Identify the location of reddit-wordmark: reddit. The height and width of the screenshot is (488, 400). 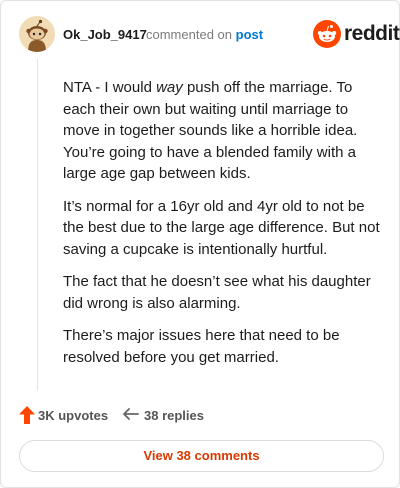
(372, 33).